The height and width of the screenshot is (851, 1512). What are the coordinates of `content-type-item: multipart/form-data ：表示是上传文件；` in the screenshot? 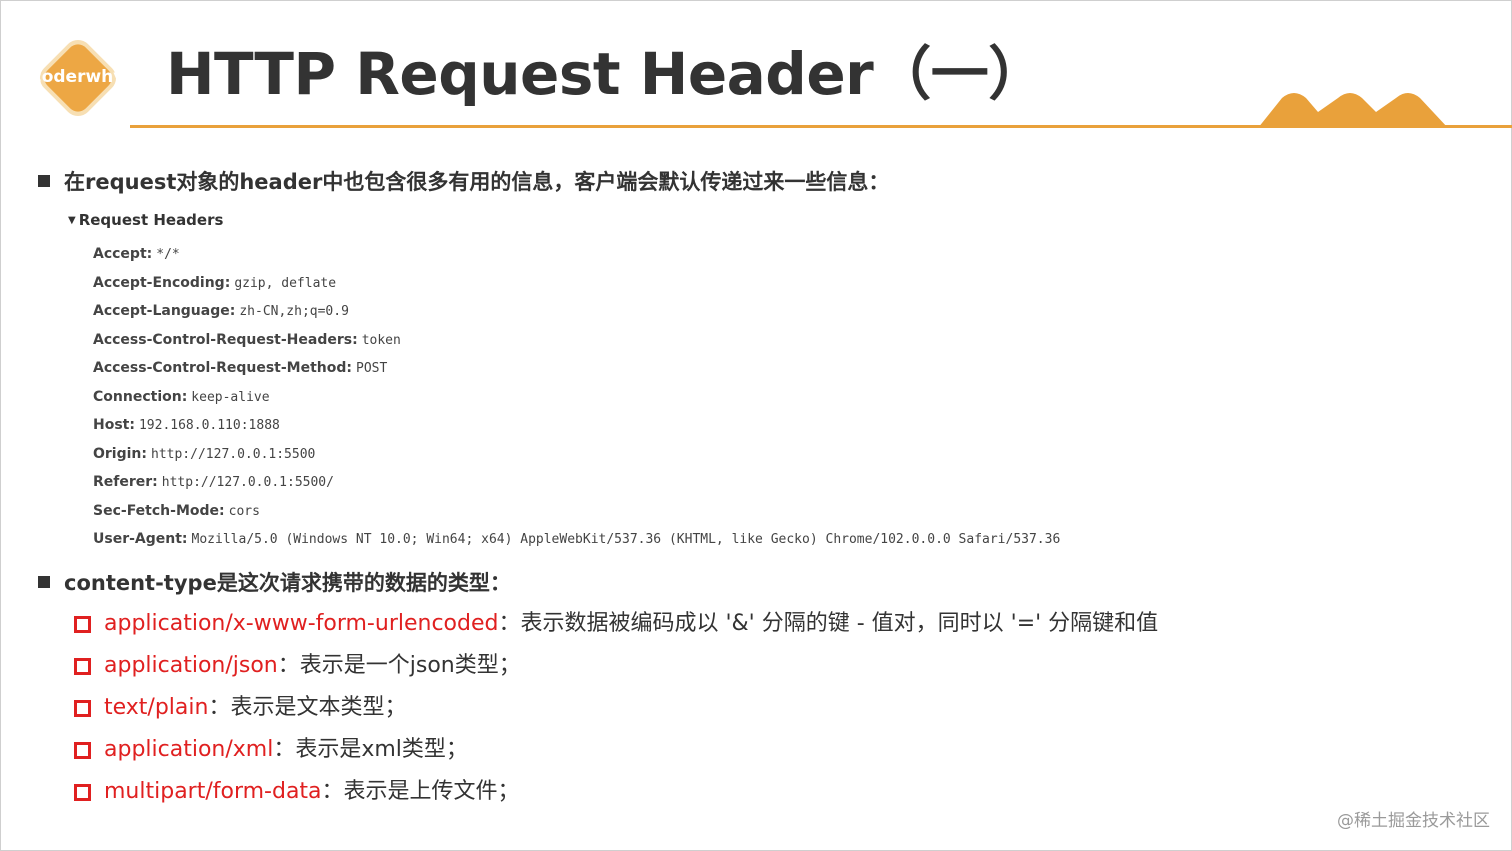 It's located at (616, 792).